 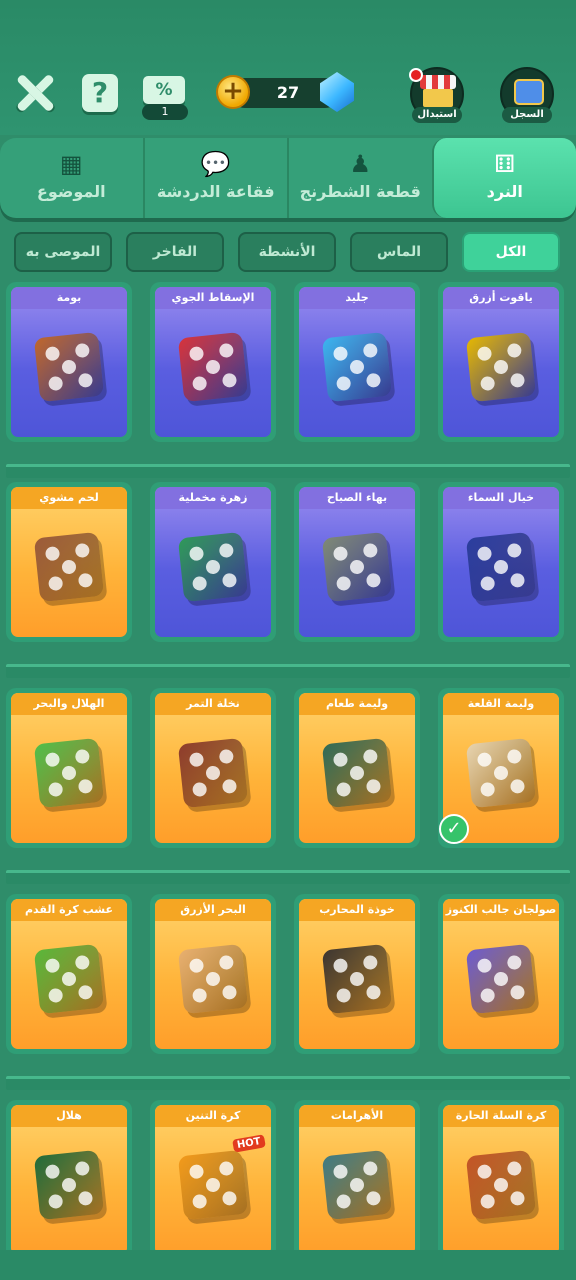 I want to click on dice-card: صولجان جالب الكنوز, so click(x=501, y=974).